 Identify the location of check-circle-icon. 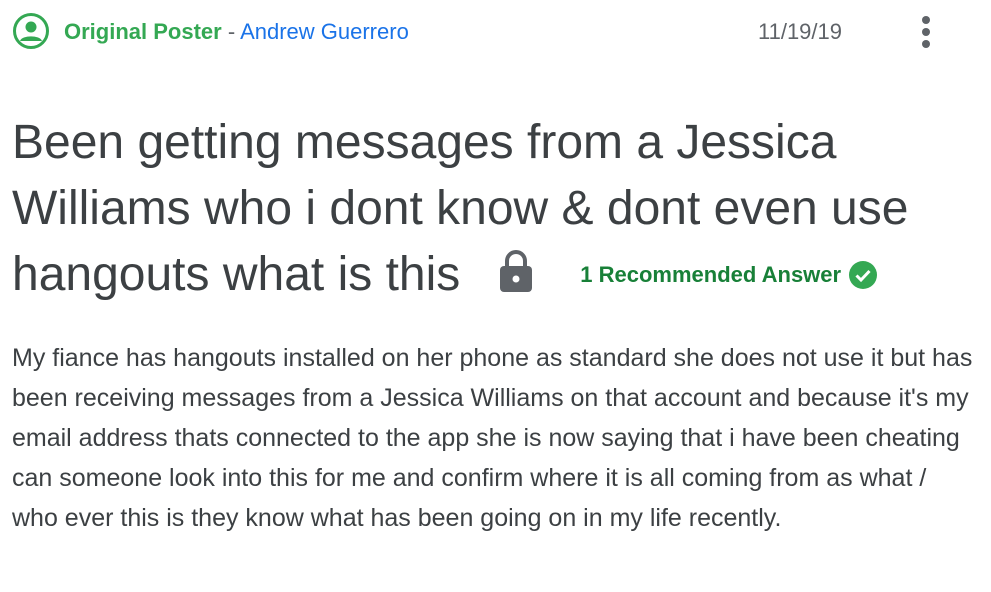
(863, 275).